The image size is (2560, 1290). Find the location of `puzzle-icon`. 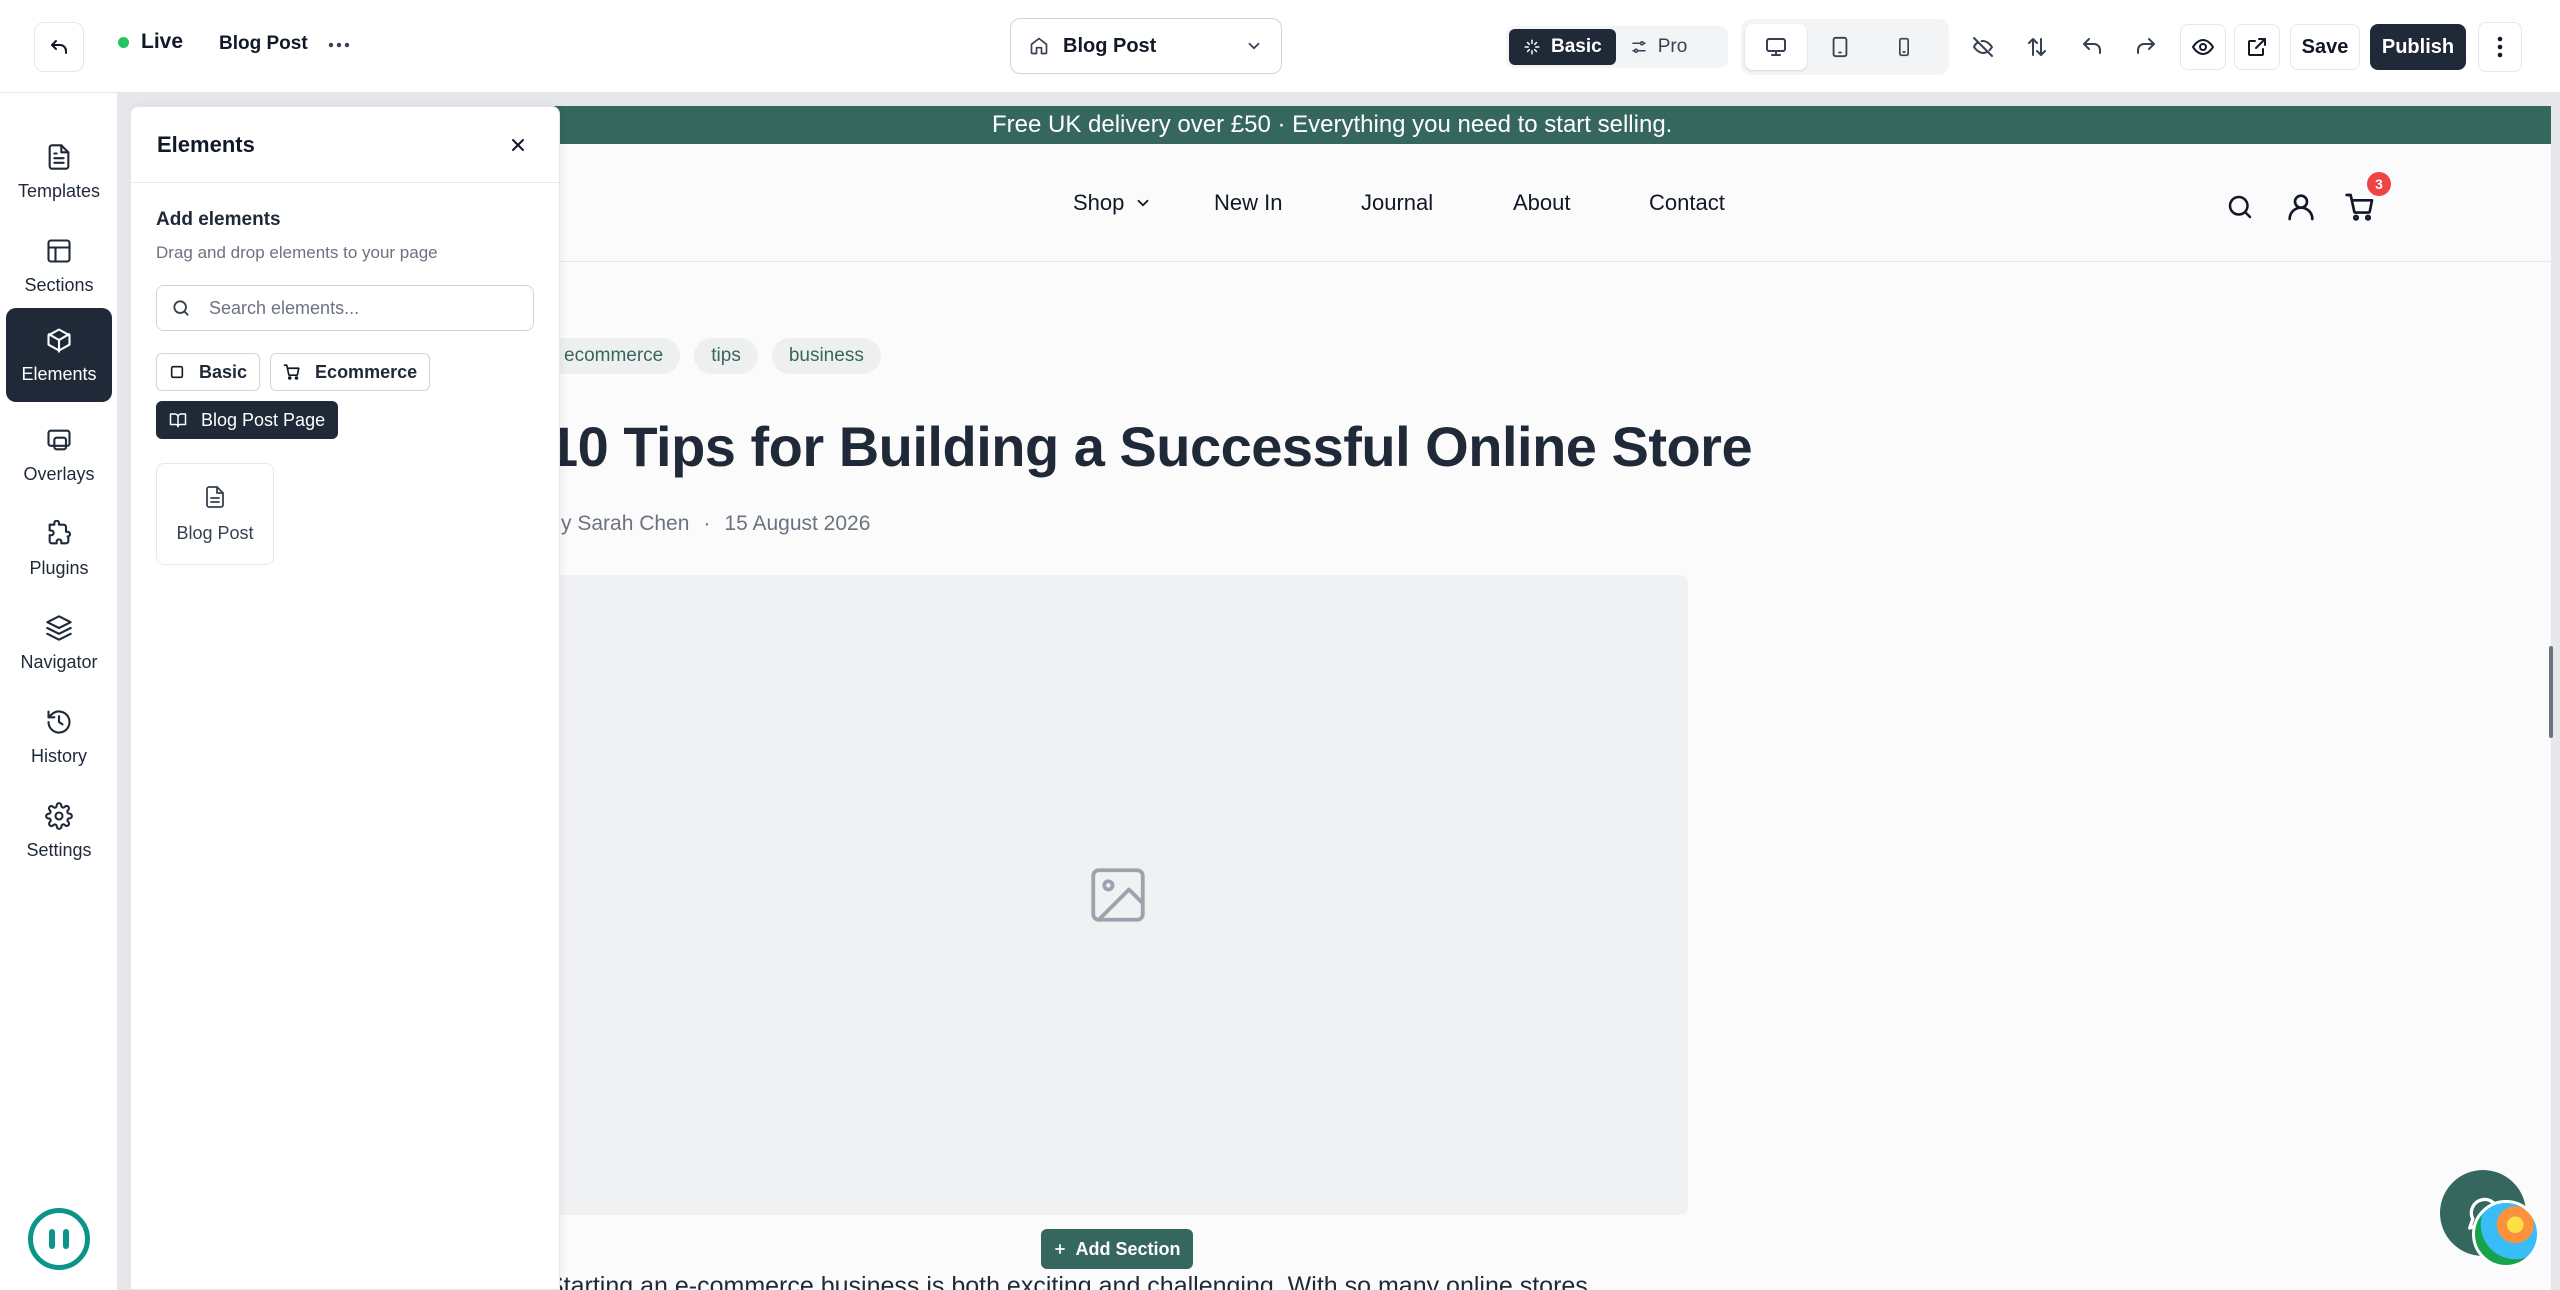

puzzle-icon is located at coordinates (59, 531).